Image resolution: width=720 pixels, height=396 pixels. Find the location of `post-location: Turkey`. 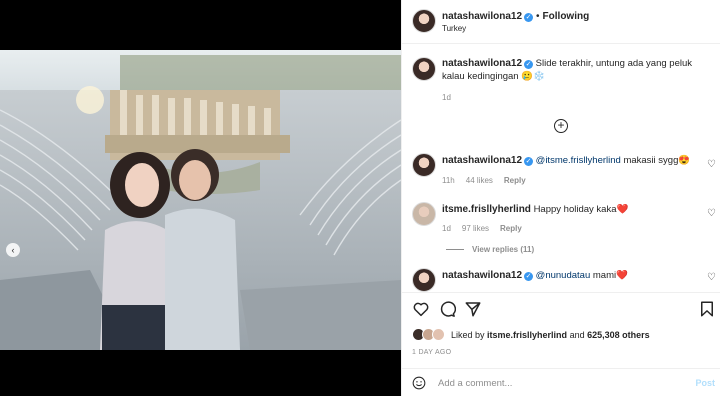

post-location: Turkey is located at coordinates (454, 28).